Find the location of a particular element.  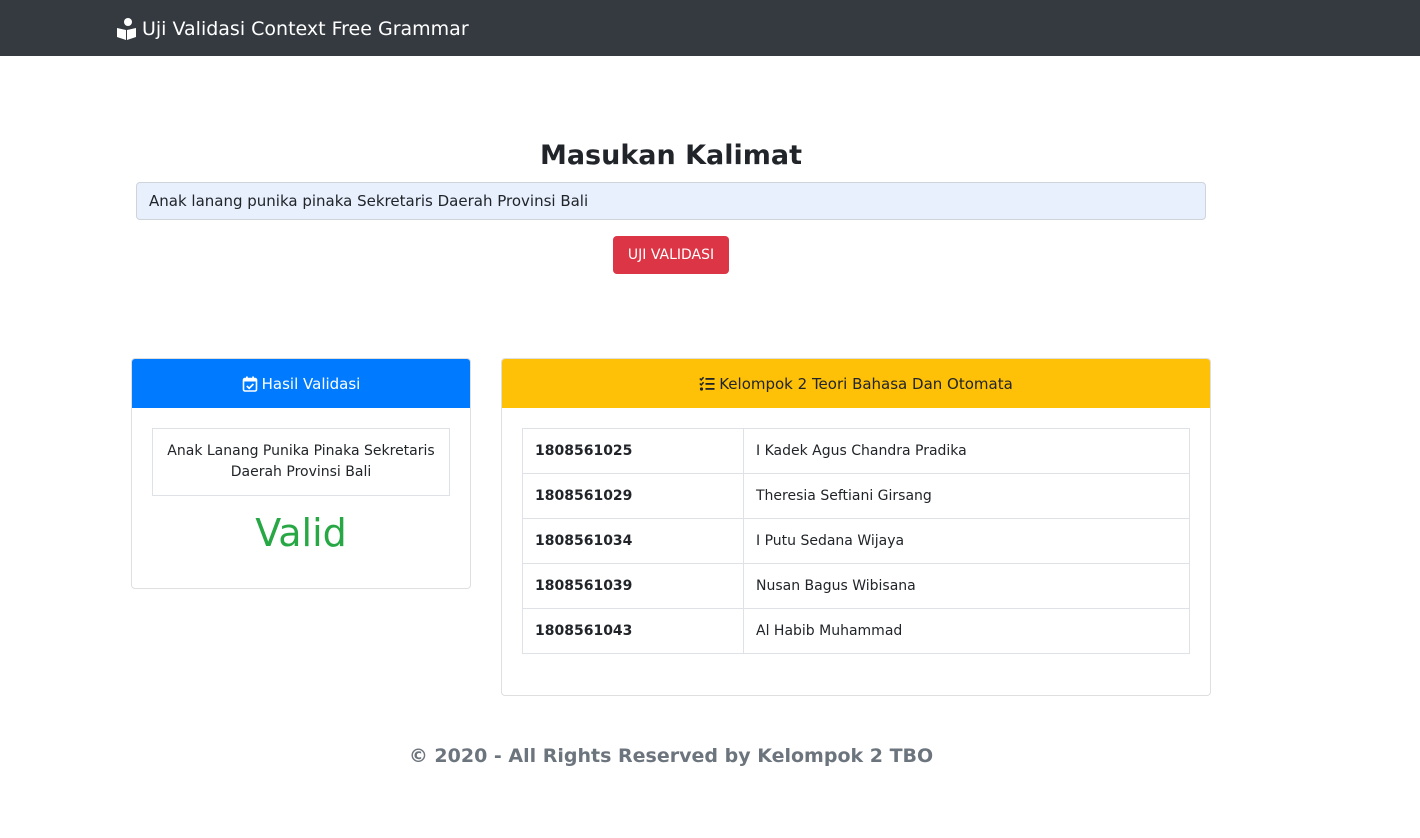

sentence-input is located at coordinates (671, 201).